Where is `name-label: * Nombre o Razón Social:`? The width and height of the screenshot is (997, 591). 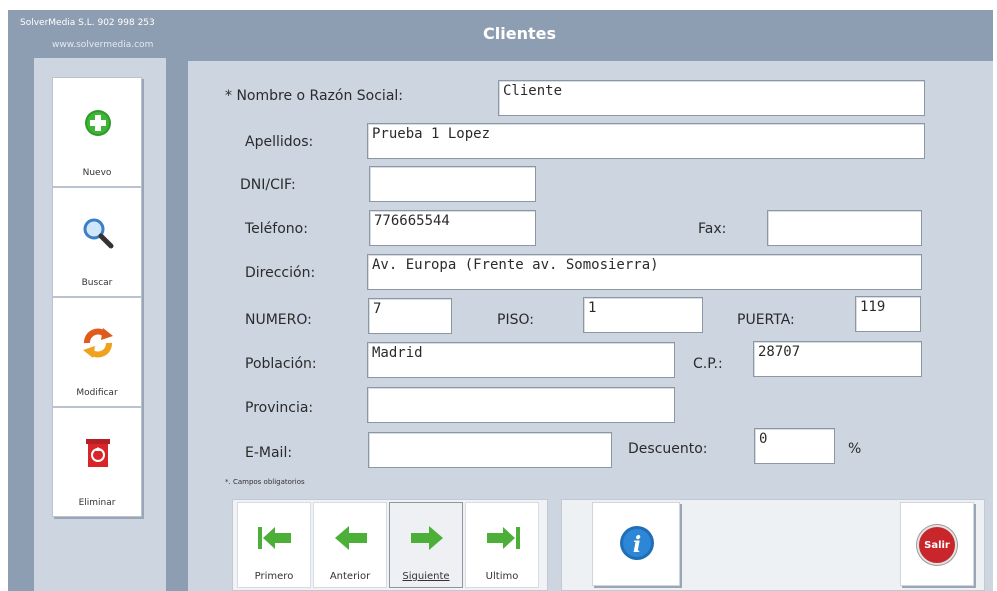 name-label: * Nombre o Razón Social: is located at coordinates (314, 96).